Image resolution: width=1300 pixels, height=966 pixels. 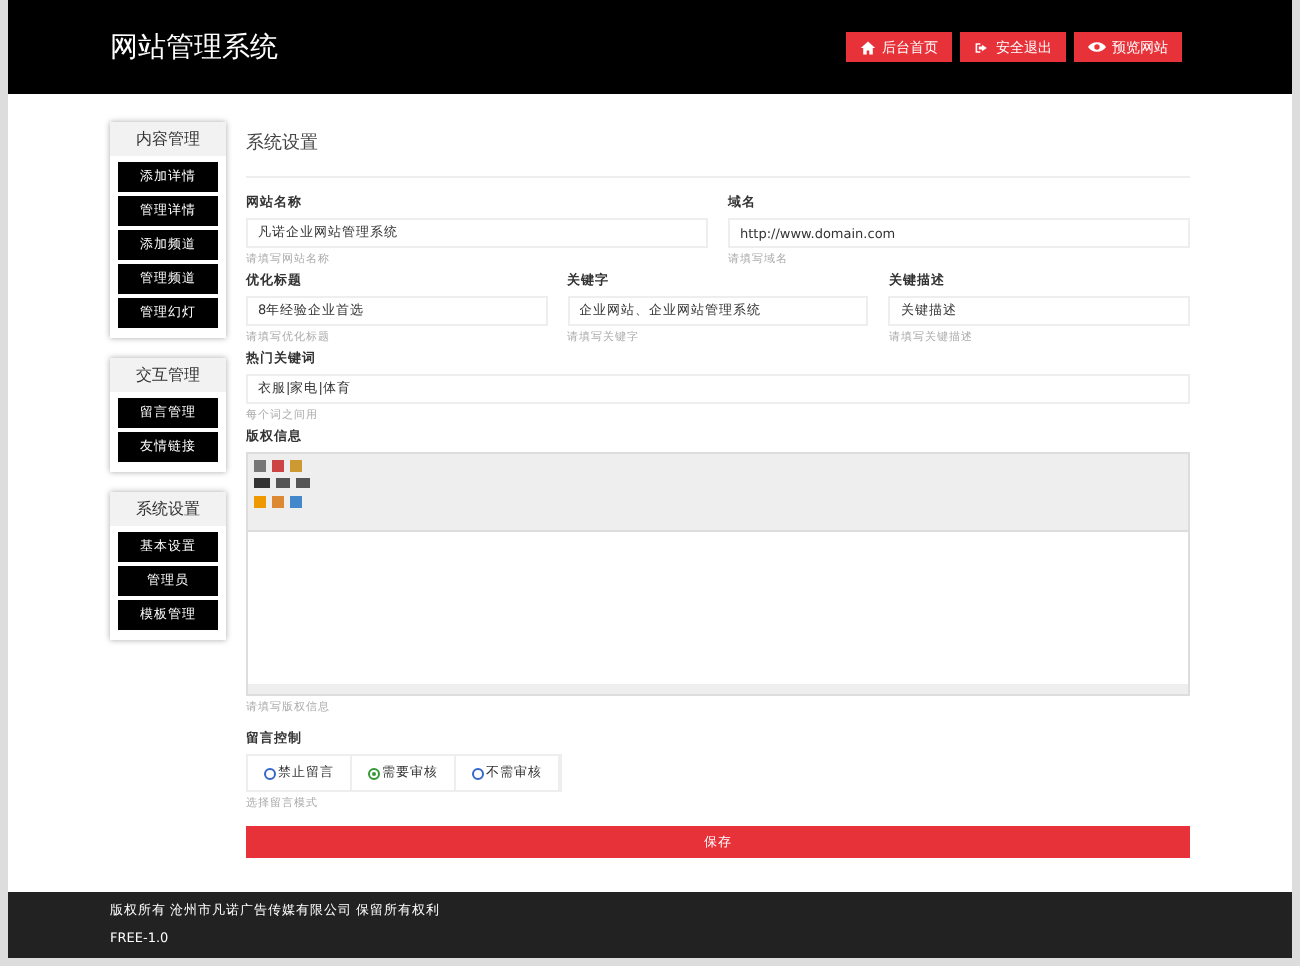 What do you see at coordinates (168, 139) in the screenshot?
I see `panel-title: 内容管理` at bounding box center [168, 139].